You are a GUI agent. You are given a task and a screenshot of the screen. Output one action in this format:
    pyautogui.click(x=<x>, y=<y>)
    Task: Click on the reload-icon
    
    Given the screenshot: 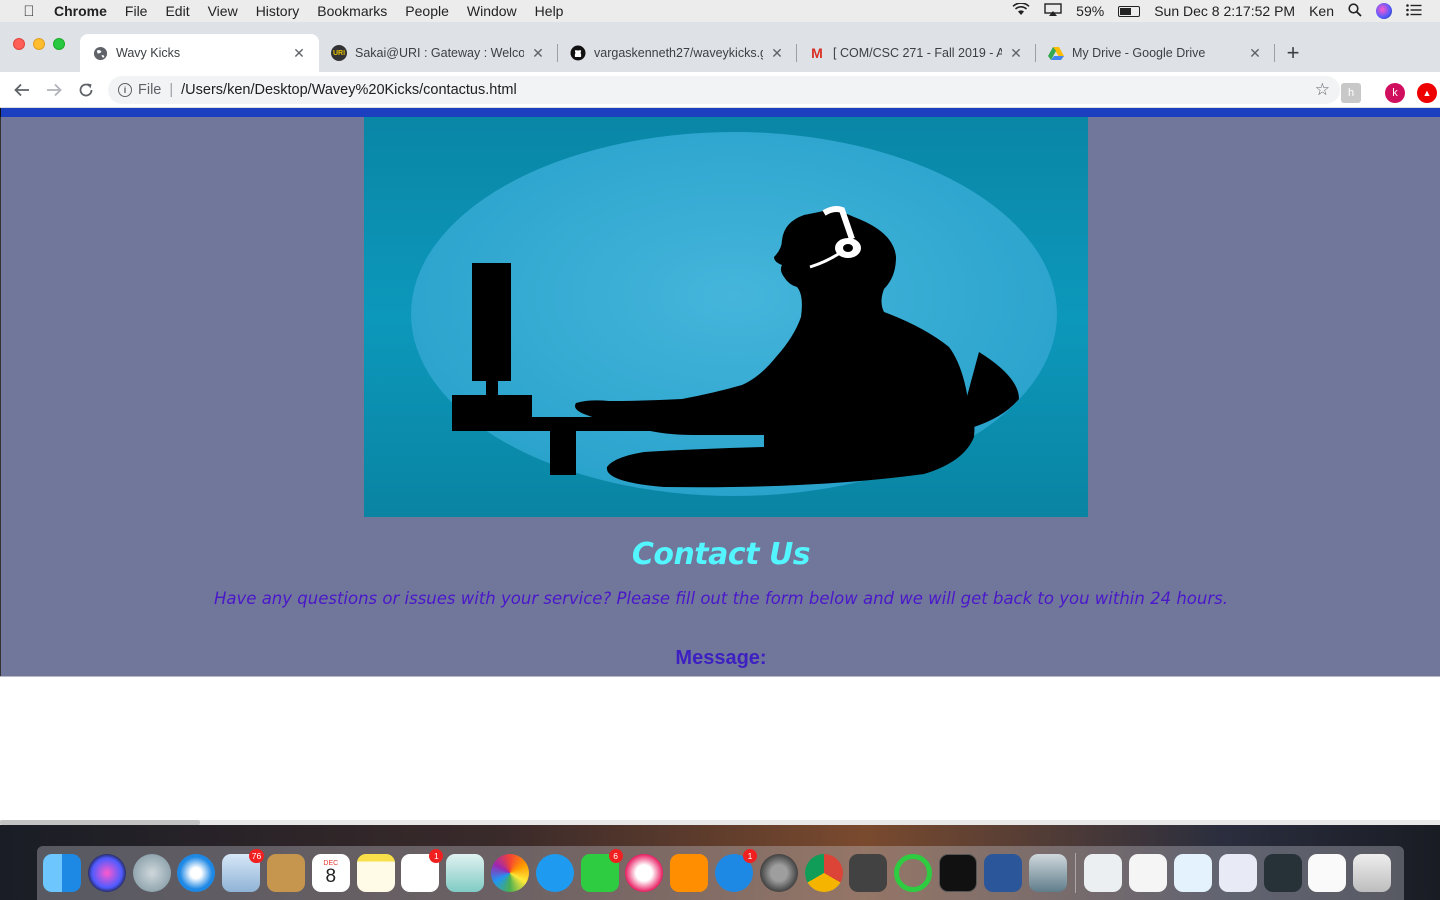 What is the action you would take?
    pyautogui.click(x=86, y=90)
    